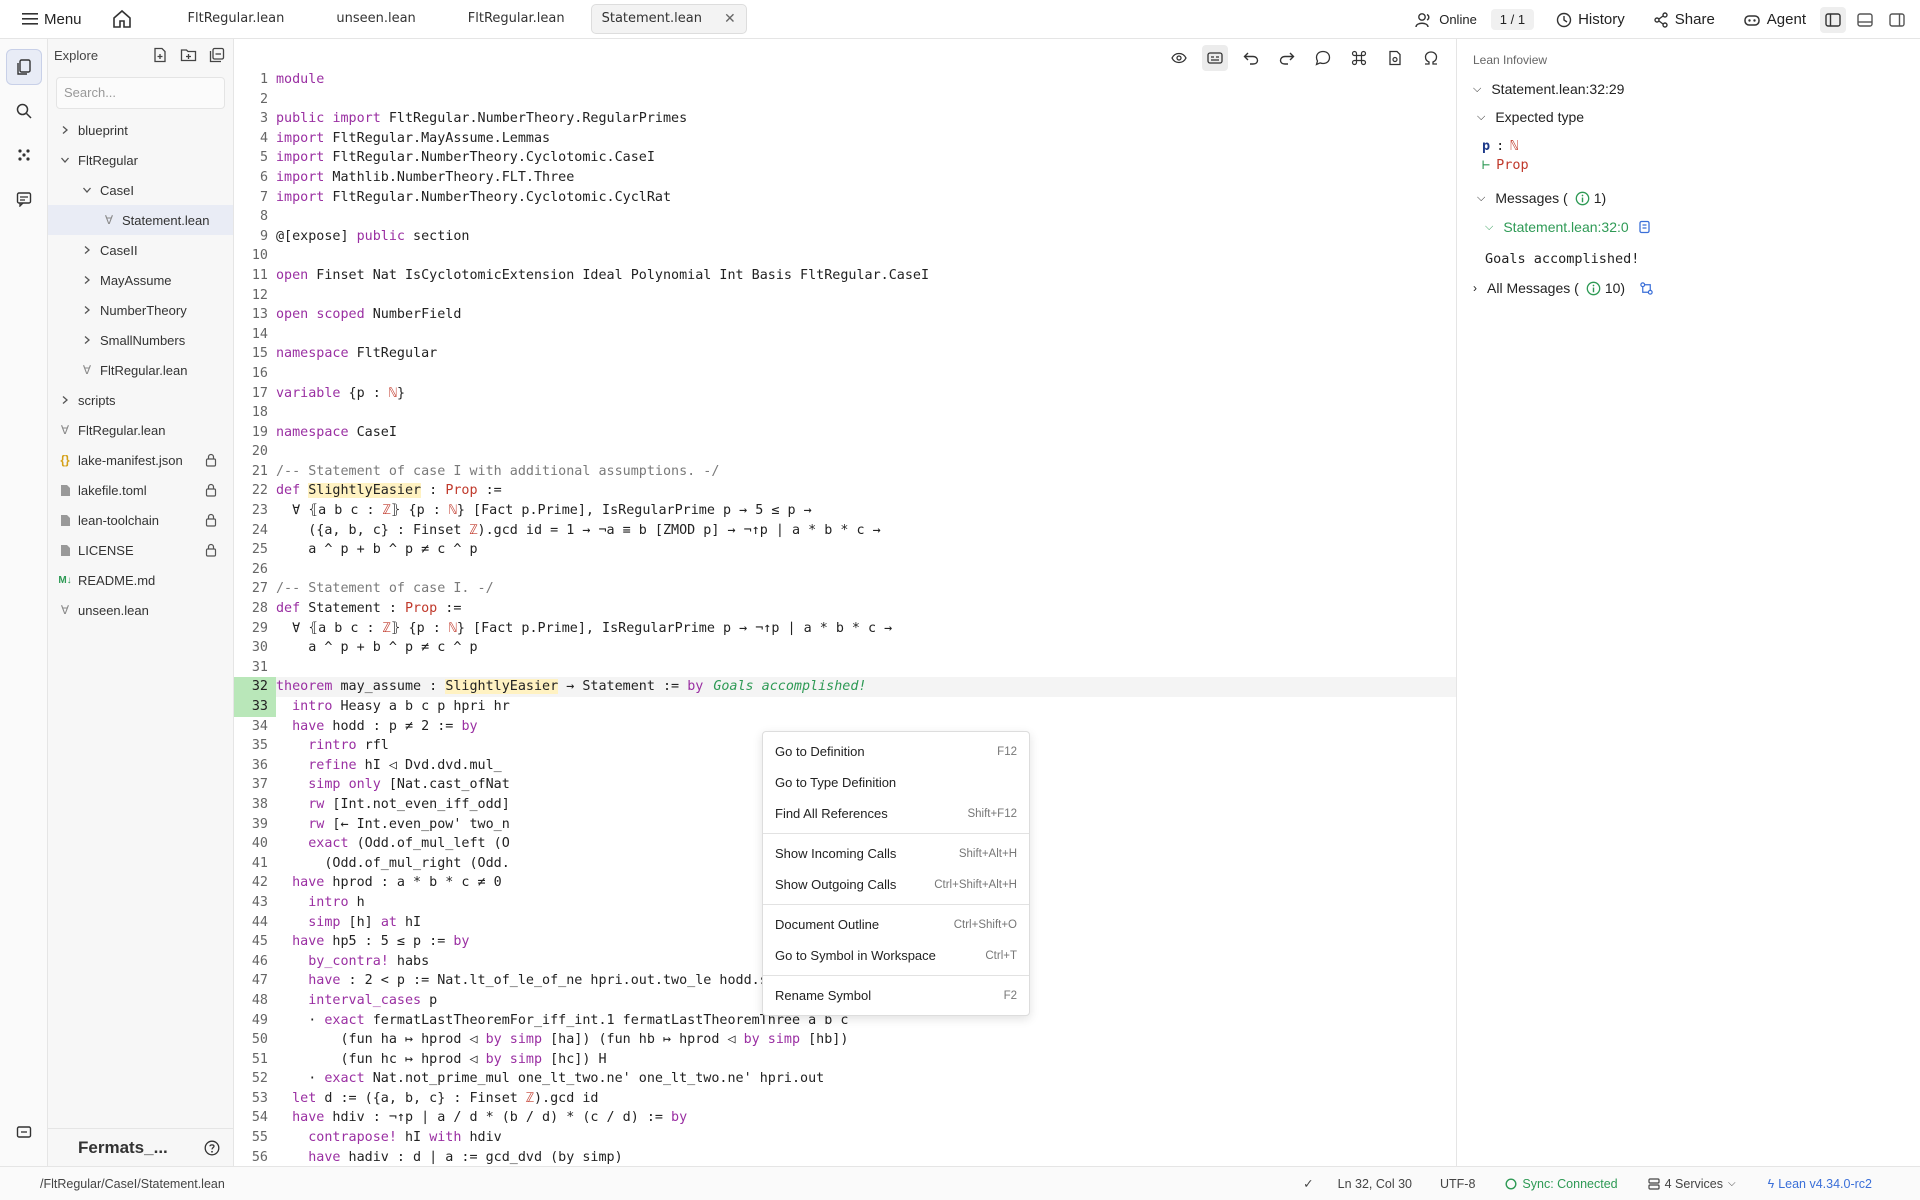 This screenshot has width=1920, height=1200. What do you see at coordinates (1820, 1184) in the screenshot?
I see `lean-version: ϟ Lean v4.34.0-rc2` at bounding box center [1820, 1184].